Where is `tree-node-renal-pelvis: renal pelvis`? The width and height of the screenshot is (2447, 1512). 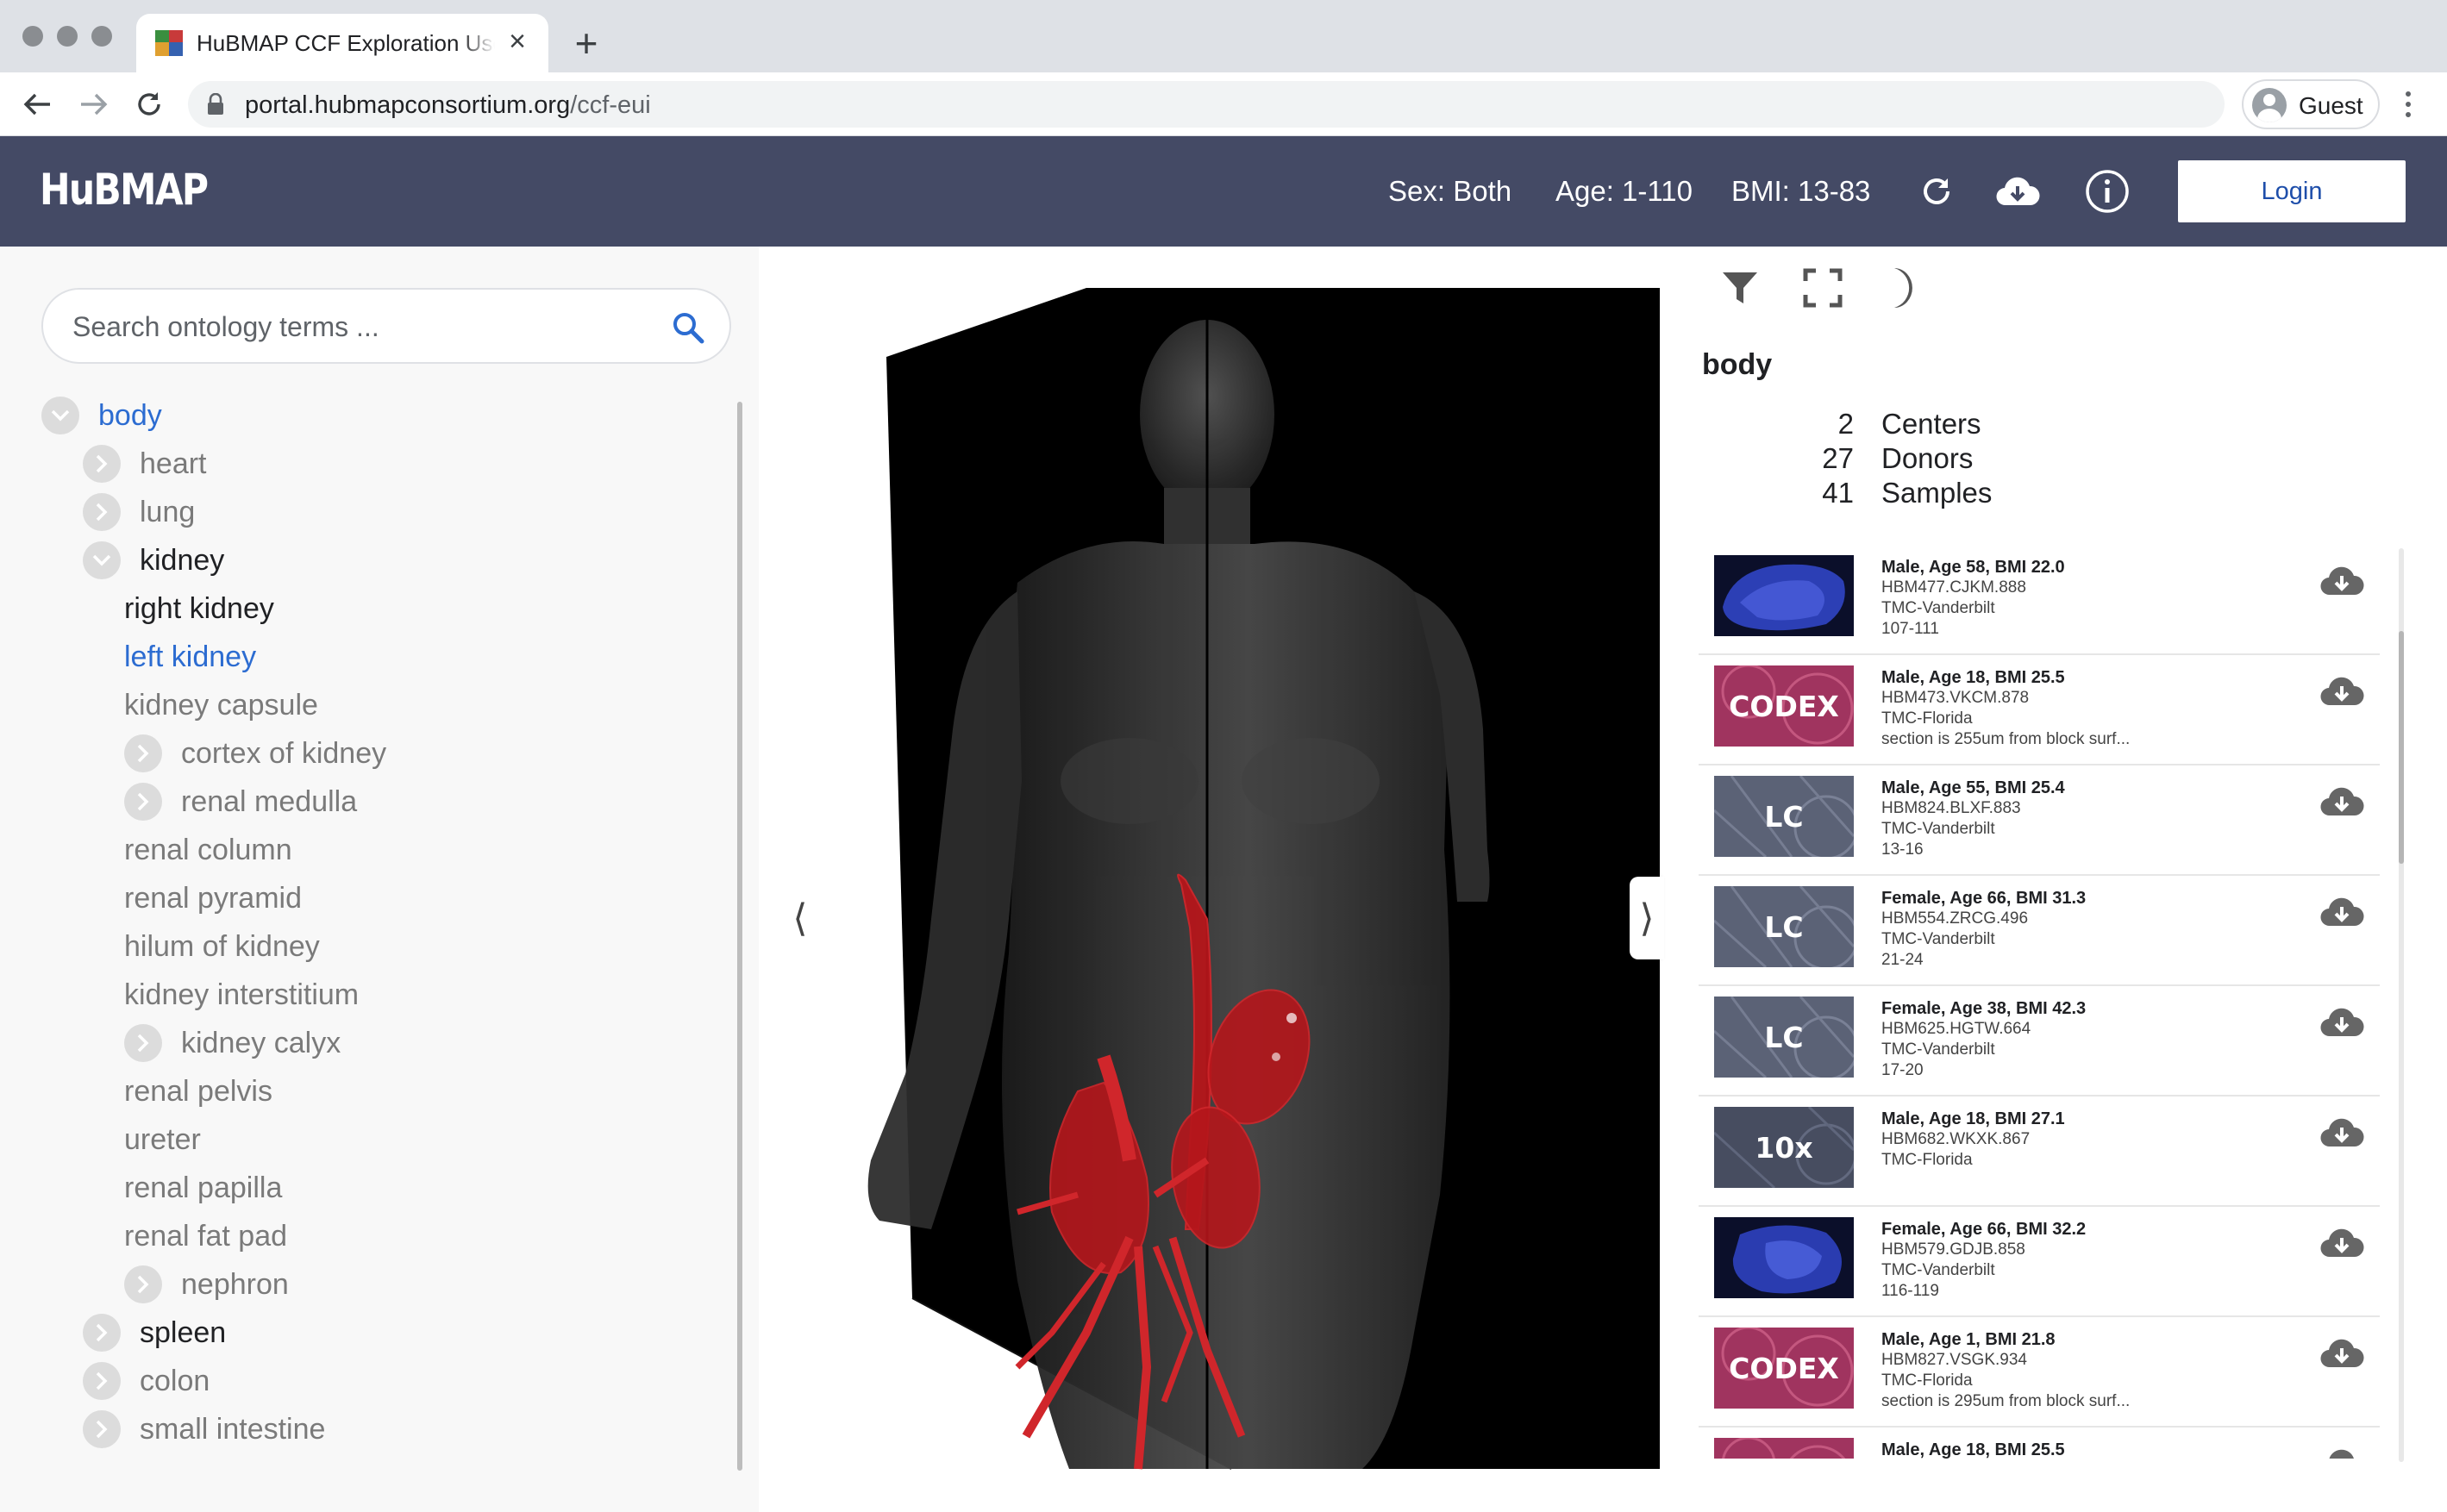
tree-node-renal-pelvis: renal pelvis is located at coordinates (198, 1091).